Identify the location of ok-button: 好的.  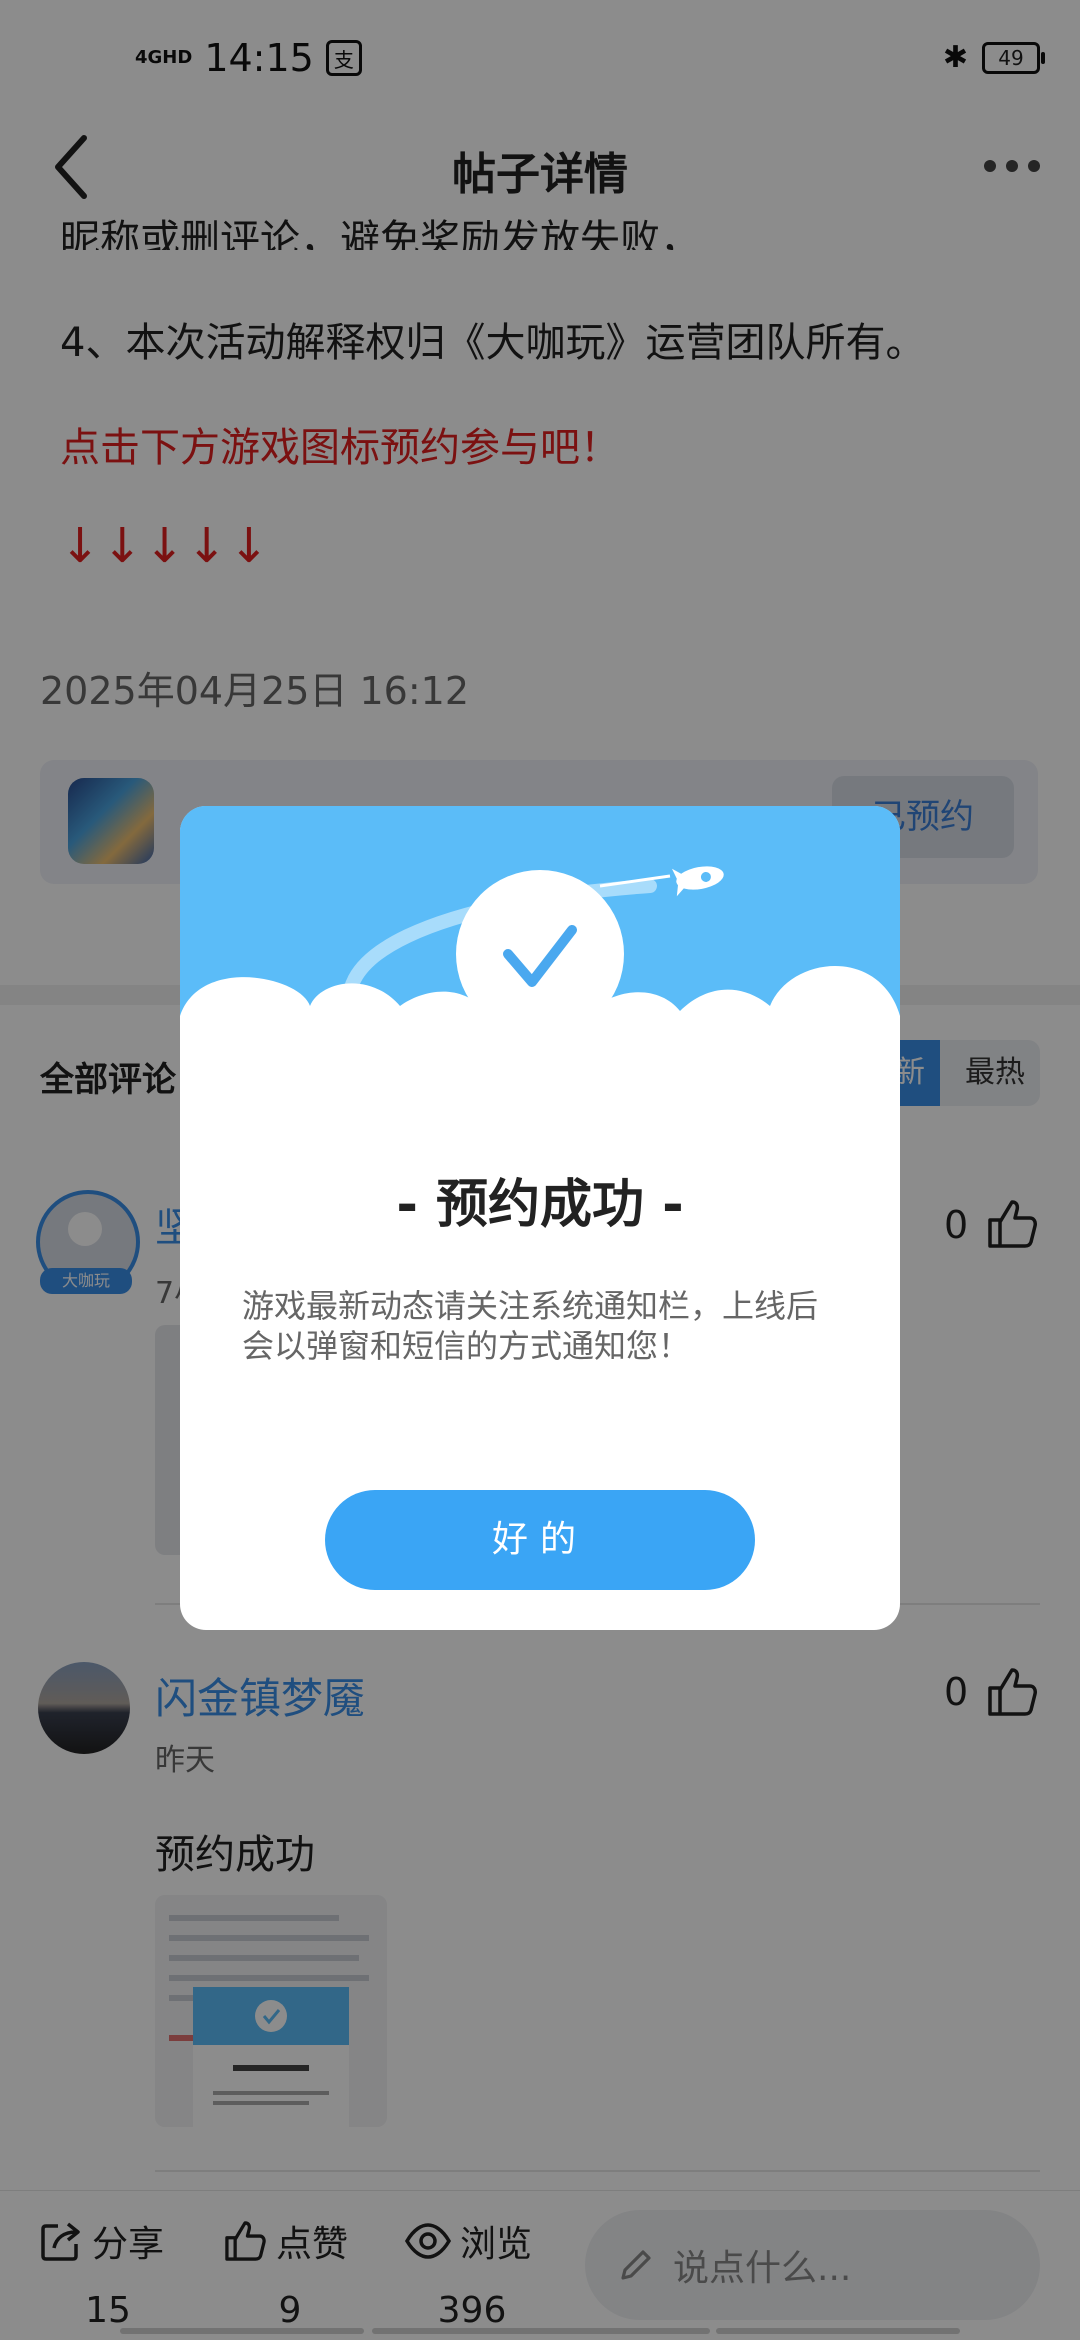
(540, 1540).